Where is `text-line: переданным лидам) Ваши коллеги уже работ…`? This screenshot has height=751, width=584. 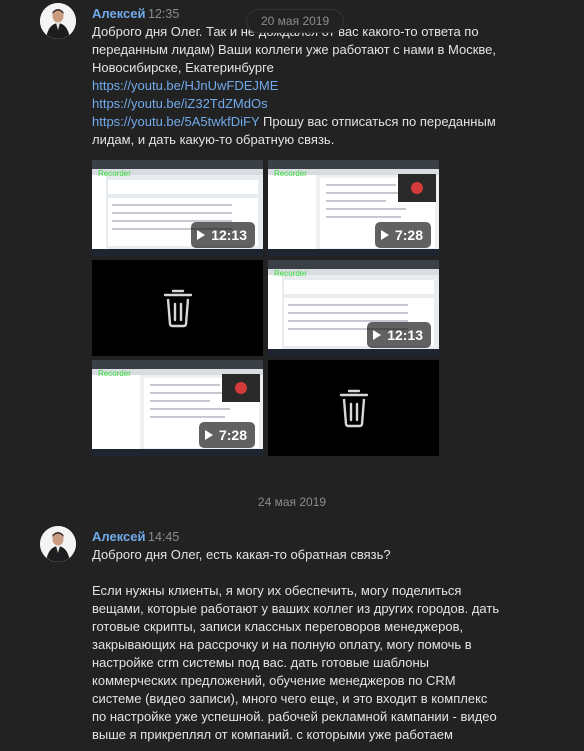
text-line: переданным лидам) Ваши коллеги уже работ… is located at coordinates (294, 49).